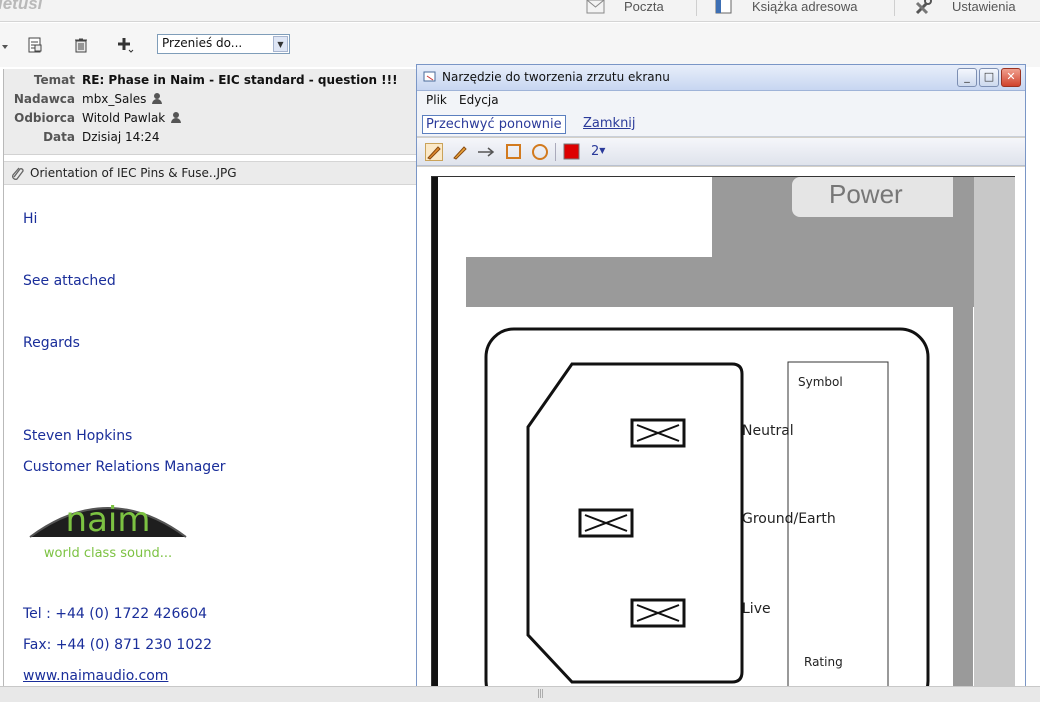  What do you see at coordinates (460, 152) in the screenshot?
I see `highlighter-icon` at bounding box center [460, 152].